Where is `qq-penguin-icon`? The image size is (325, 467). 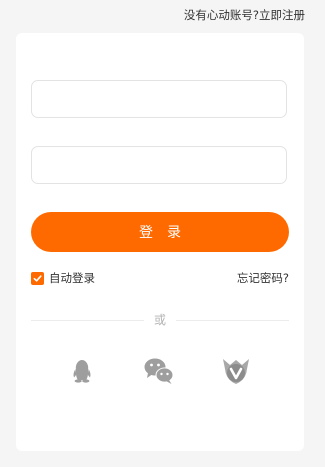
qq-penguin-icon is located at coordinates (82, 371).